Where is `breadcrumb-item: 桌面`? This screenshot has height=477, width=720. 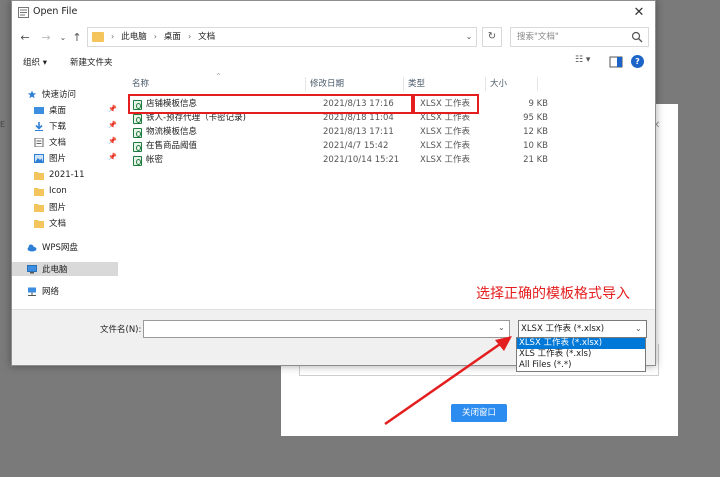
breadcrumb-item: 桌面 is located at coordinates (172, 37).